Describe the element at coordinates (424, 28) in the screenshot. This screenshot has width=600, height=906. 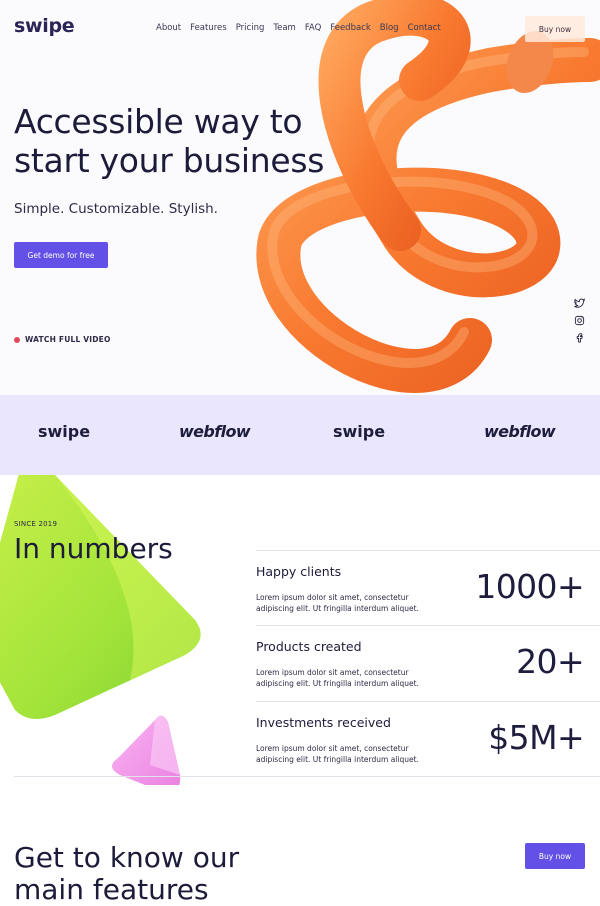
I see `nav-item-contact: Contact` at that location.